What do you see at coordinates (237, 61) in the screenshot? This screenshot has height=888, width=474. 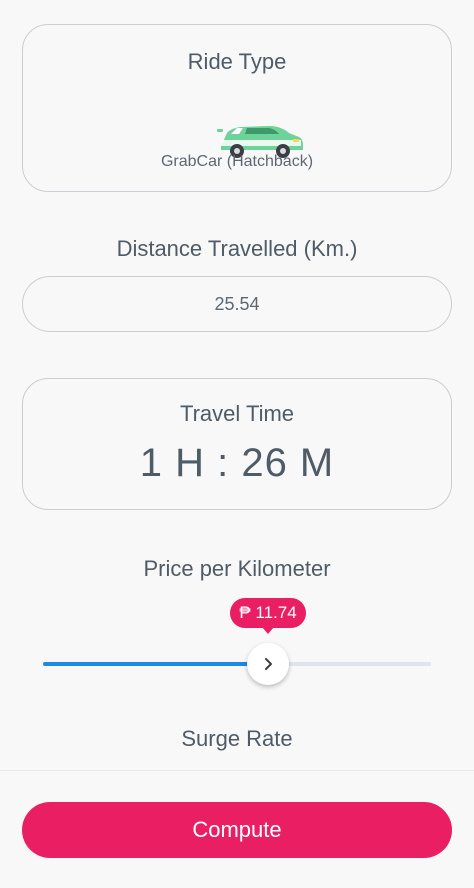 I see `ride-type-title: Ride Type` at bounding box center [237, 61].